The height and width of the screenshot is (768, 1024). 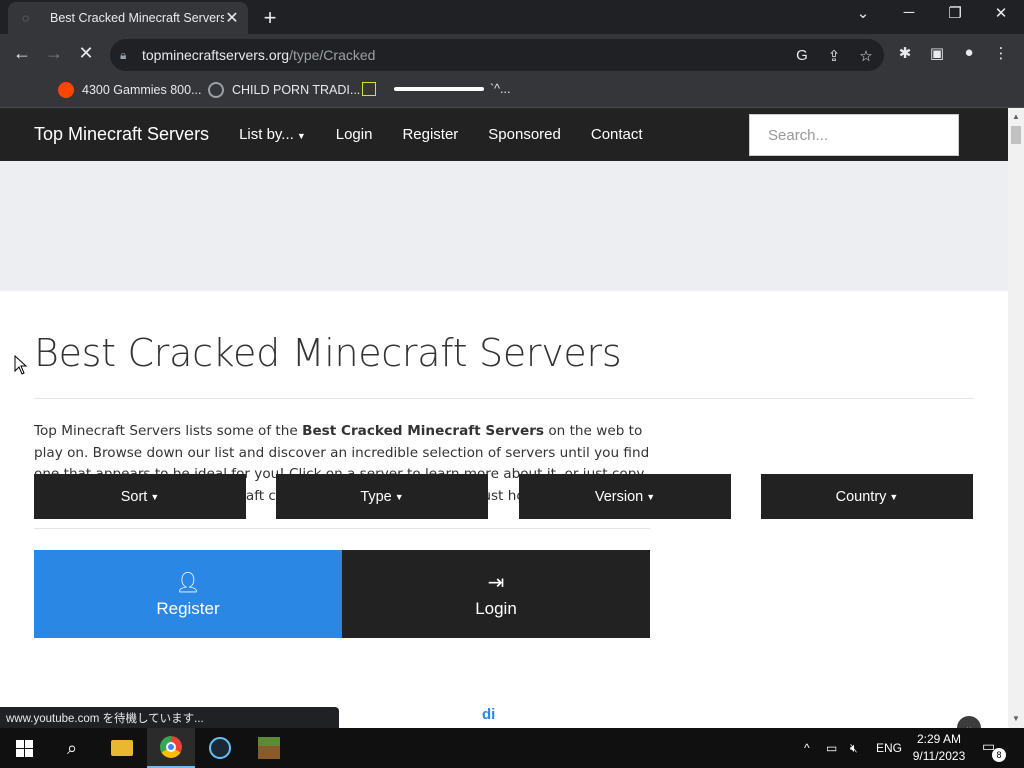 I want to click on version-dropdown: Version ▼, so click(x=625, y=496).